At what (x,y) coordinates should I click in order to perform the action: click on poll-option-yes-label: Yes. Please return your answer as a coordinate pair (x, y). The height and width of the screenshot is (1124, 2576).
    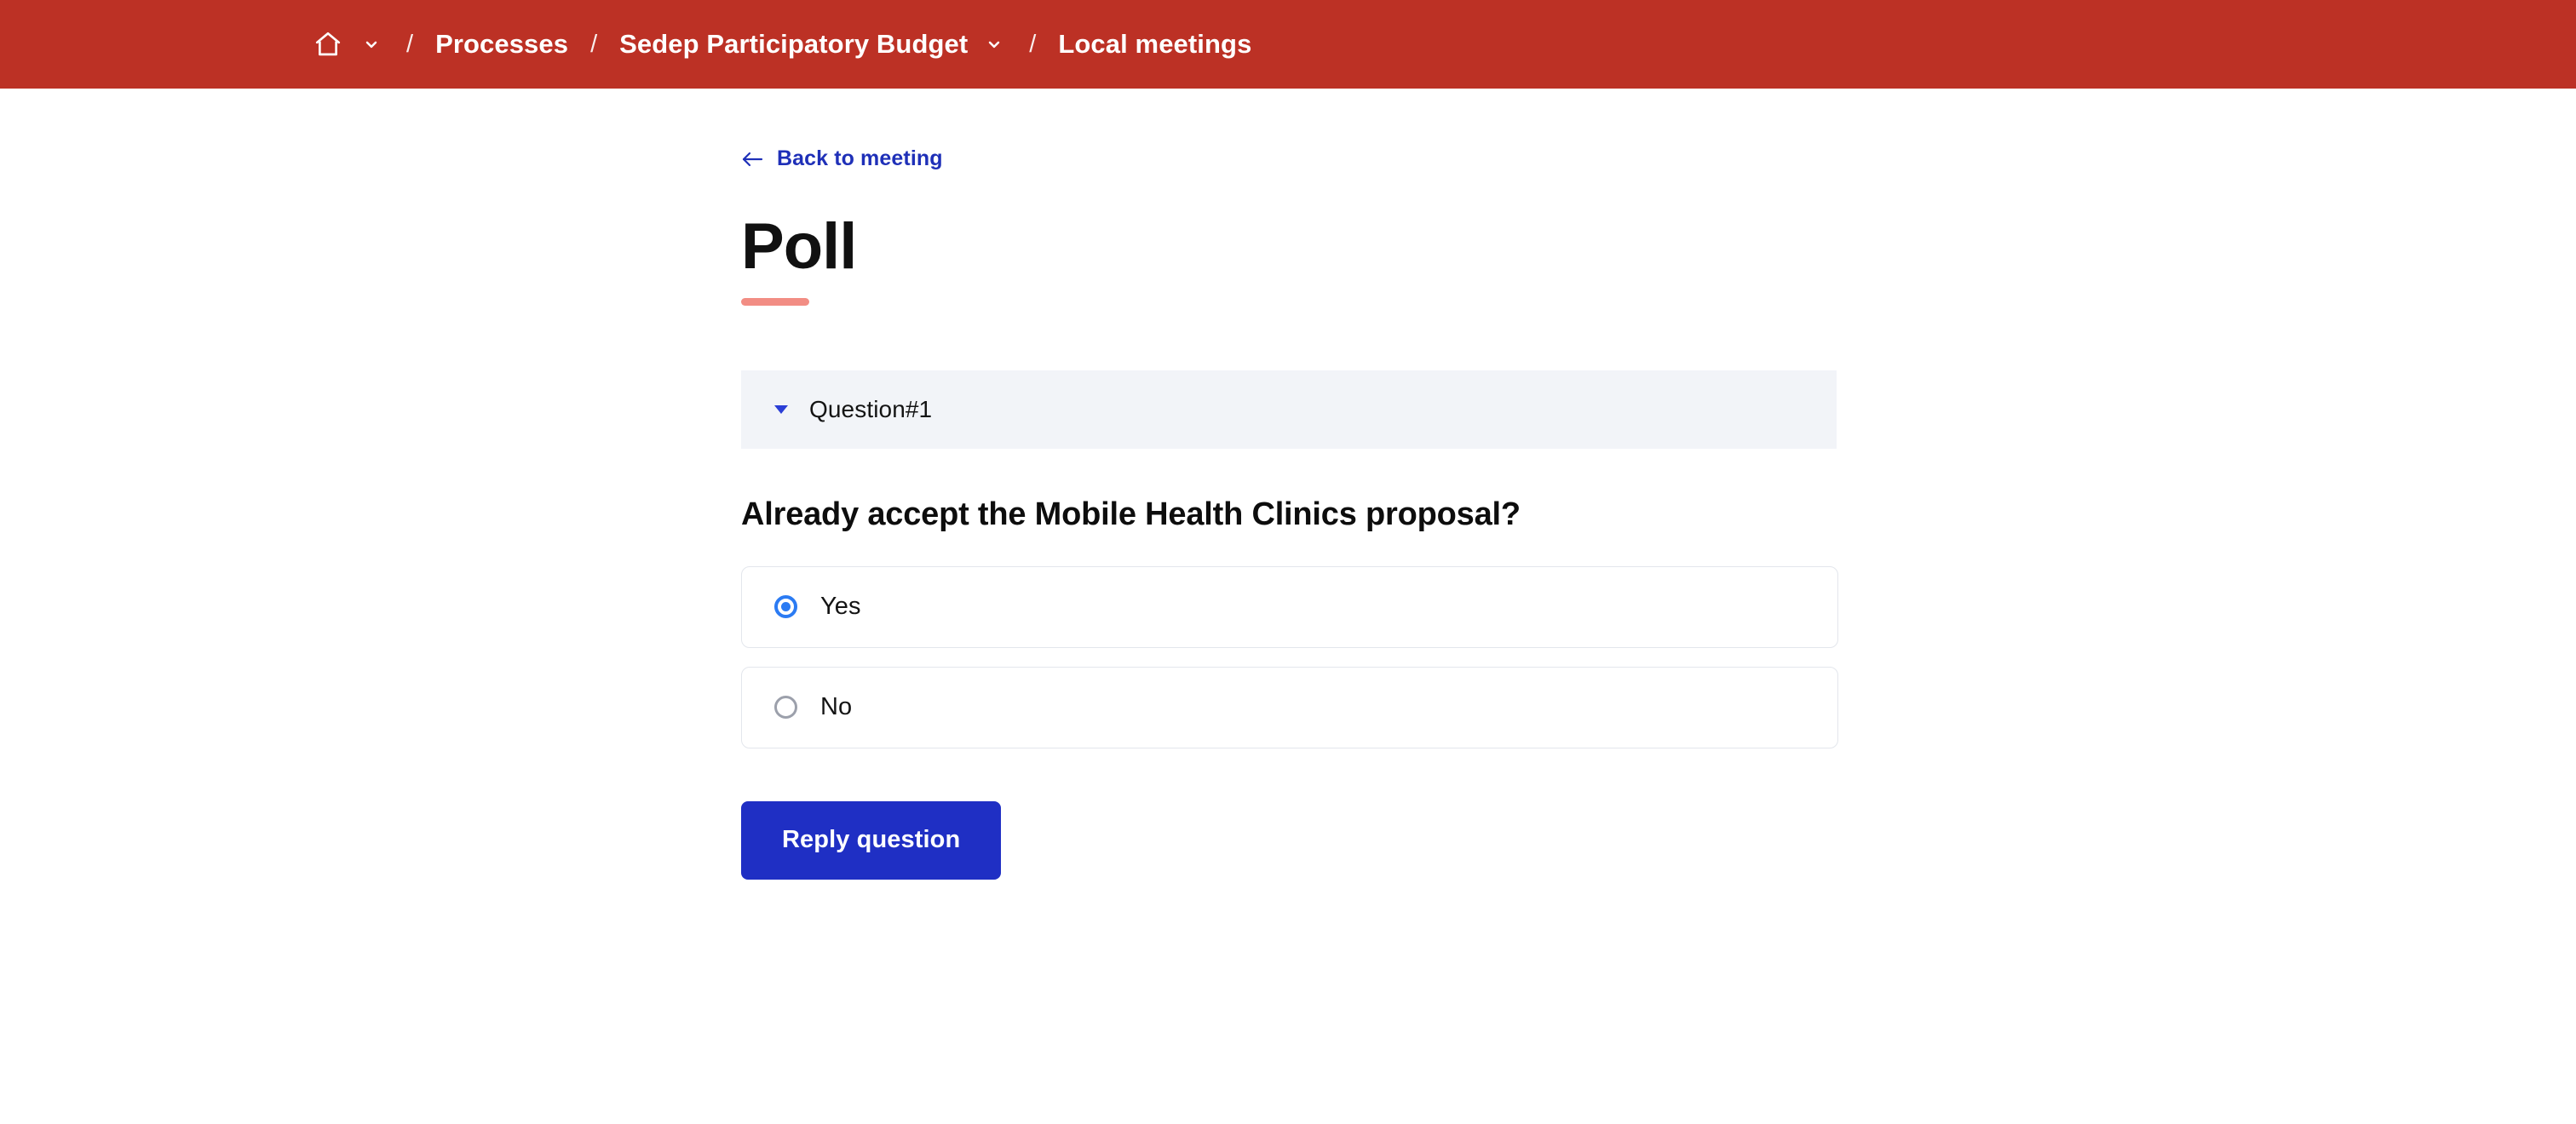
    Looking at the image, I should click on (841, 607).